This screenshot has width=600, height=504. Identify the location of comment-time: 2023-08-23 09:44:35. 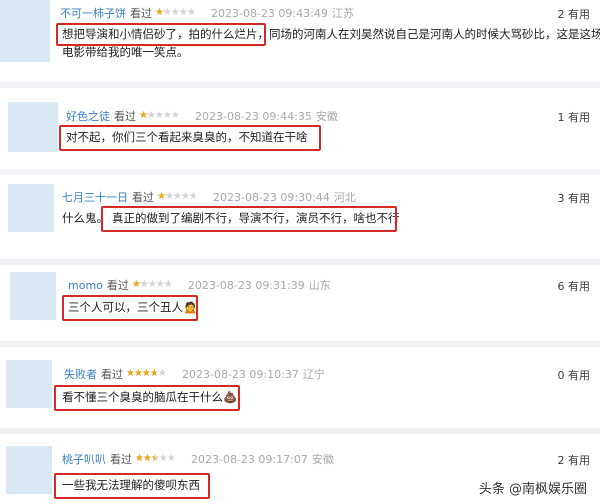
(253, 116).